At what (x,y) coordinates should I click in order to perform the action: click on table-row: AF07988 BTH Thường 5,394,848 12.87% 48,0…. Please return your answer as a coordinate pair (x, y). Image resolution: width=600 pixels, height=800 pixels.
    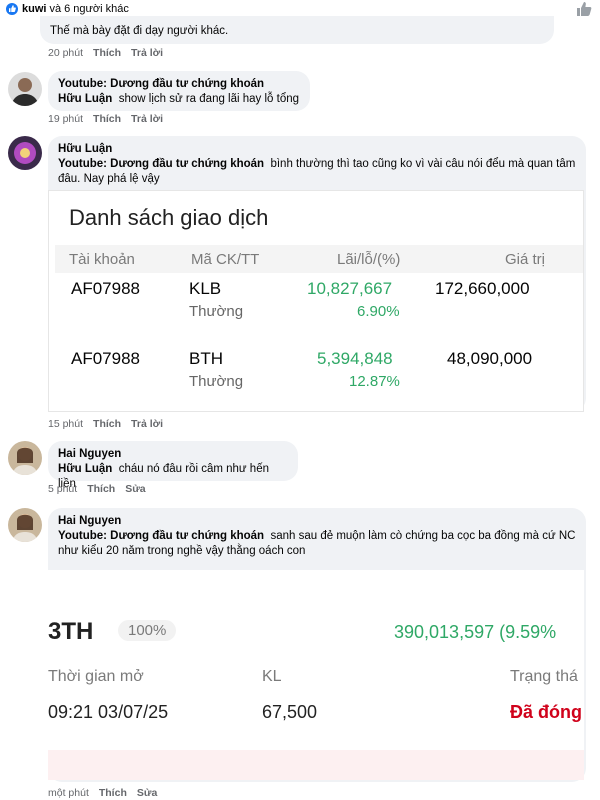
    Looking at the image, I should click on (317, 377).